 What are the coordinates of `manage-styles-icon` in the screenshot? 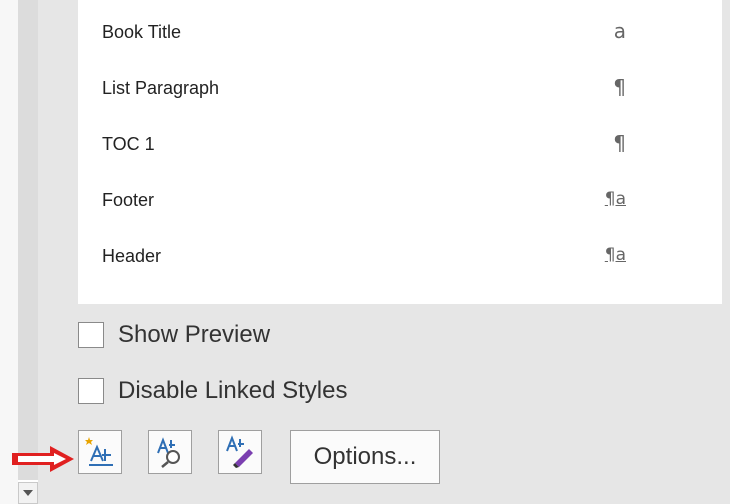 It's located at (239, 451).